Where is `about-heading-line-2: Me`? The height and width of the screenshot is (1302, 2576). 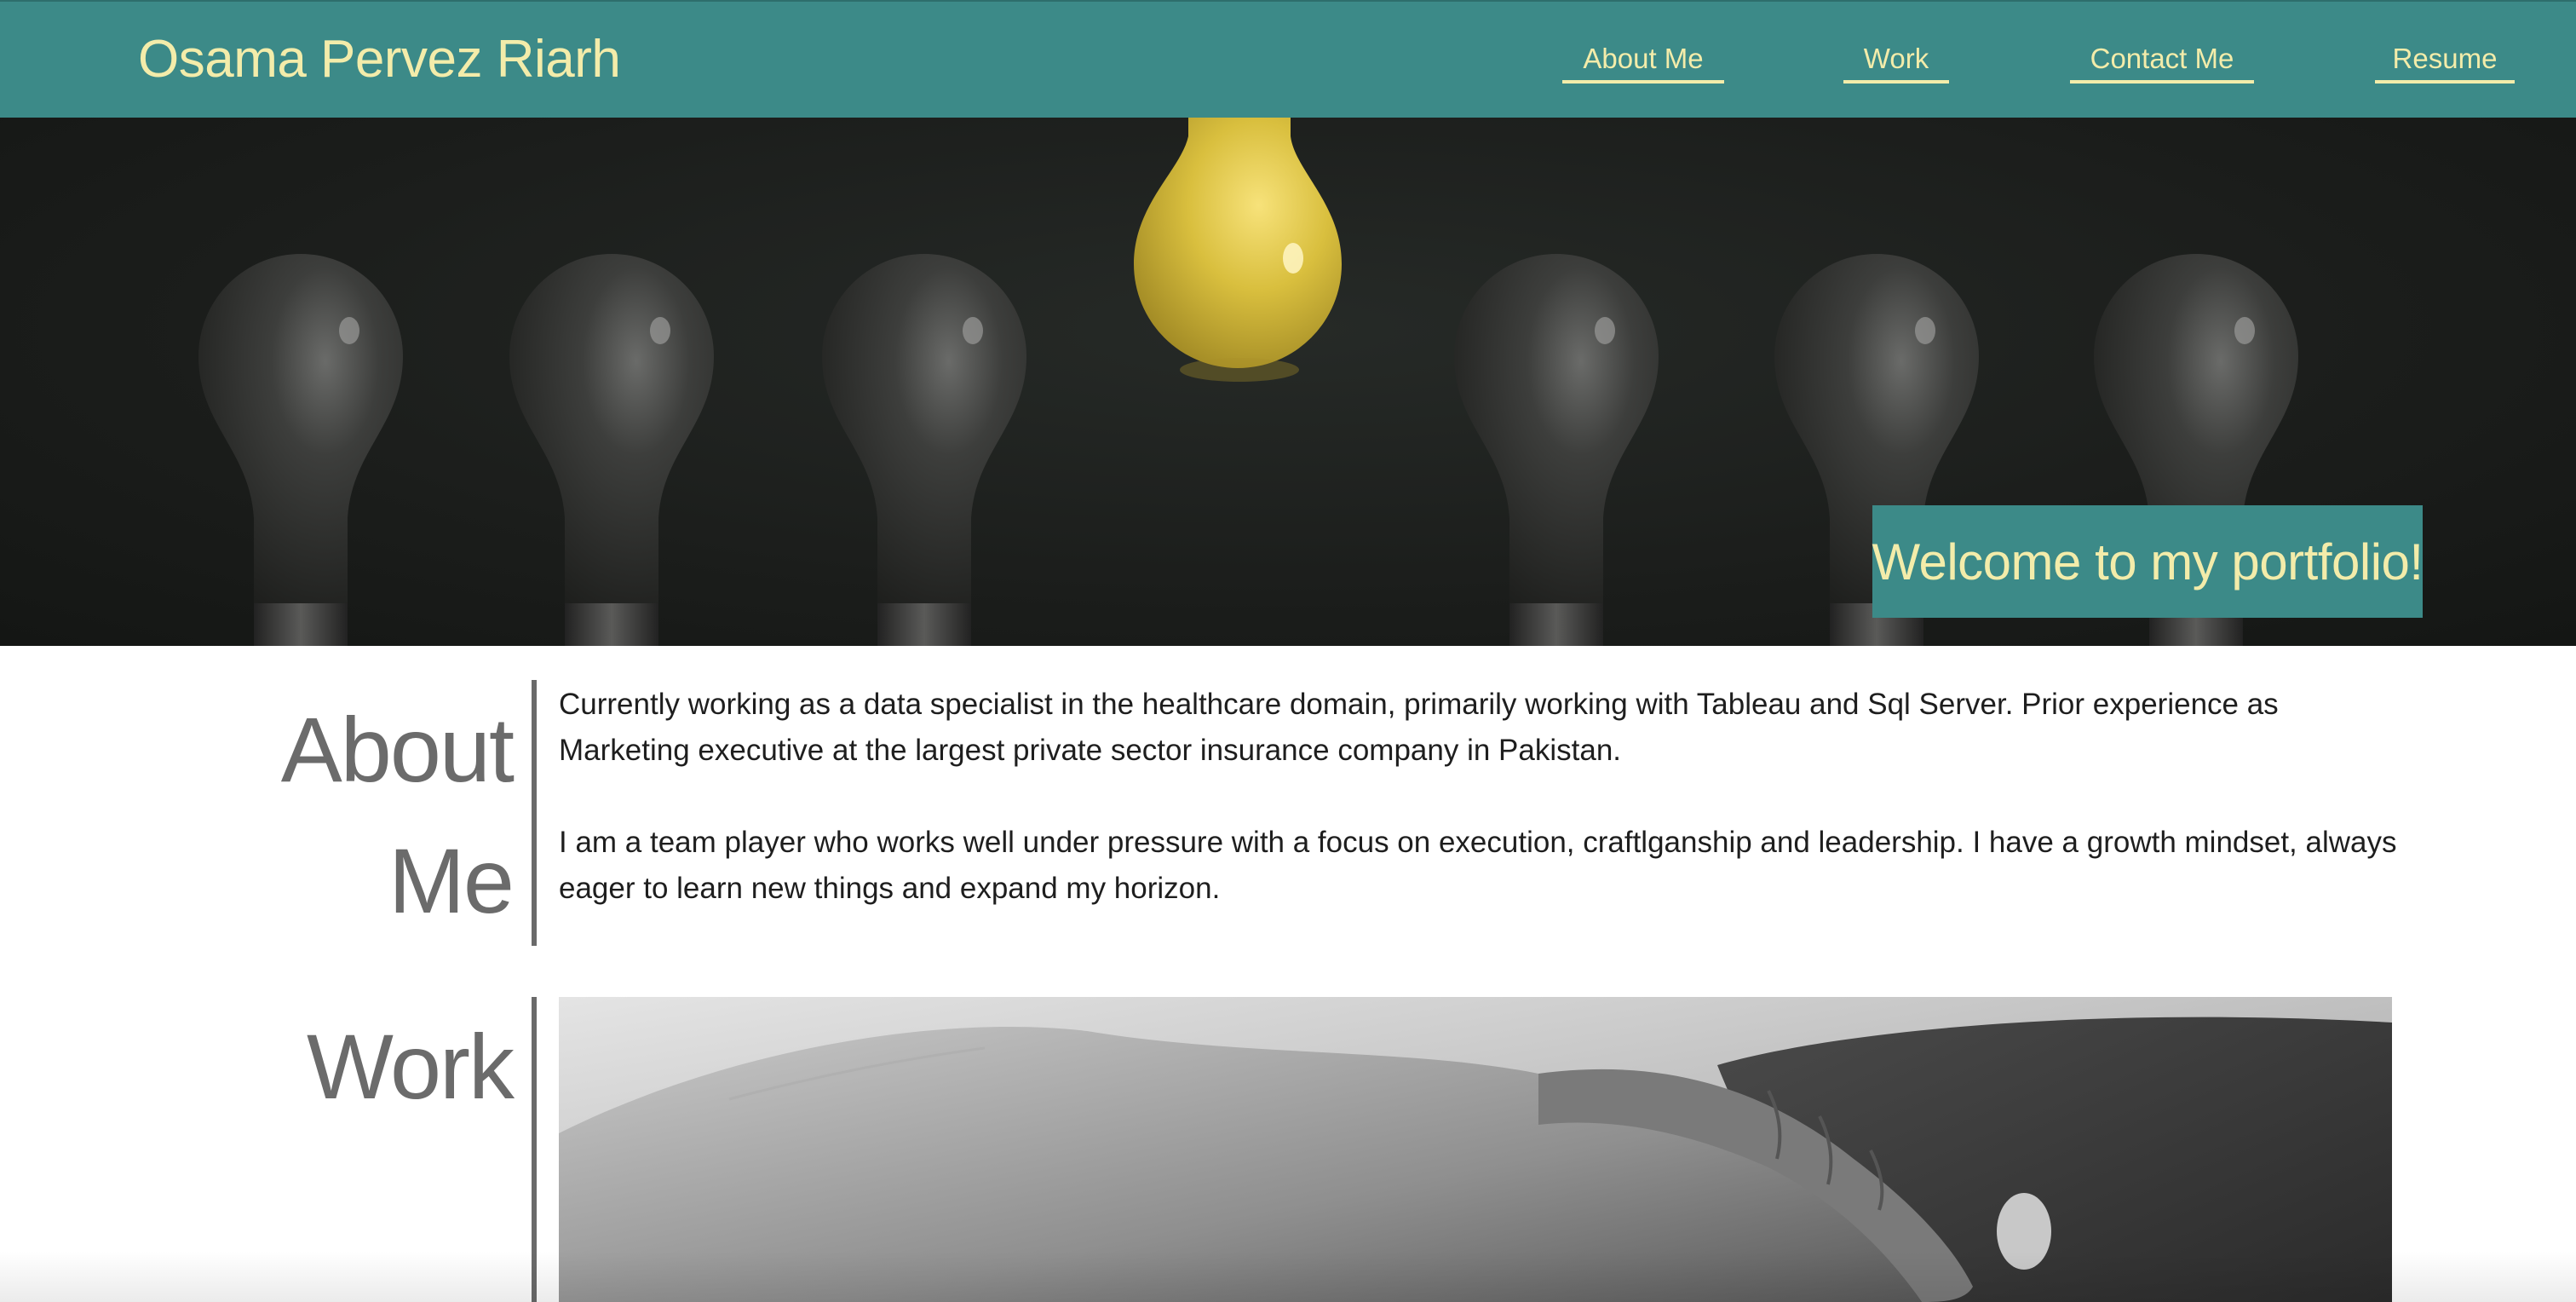 about-heading-line-2: Me is located at coordinates (452, 880).